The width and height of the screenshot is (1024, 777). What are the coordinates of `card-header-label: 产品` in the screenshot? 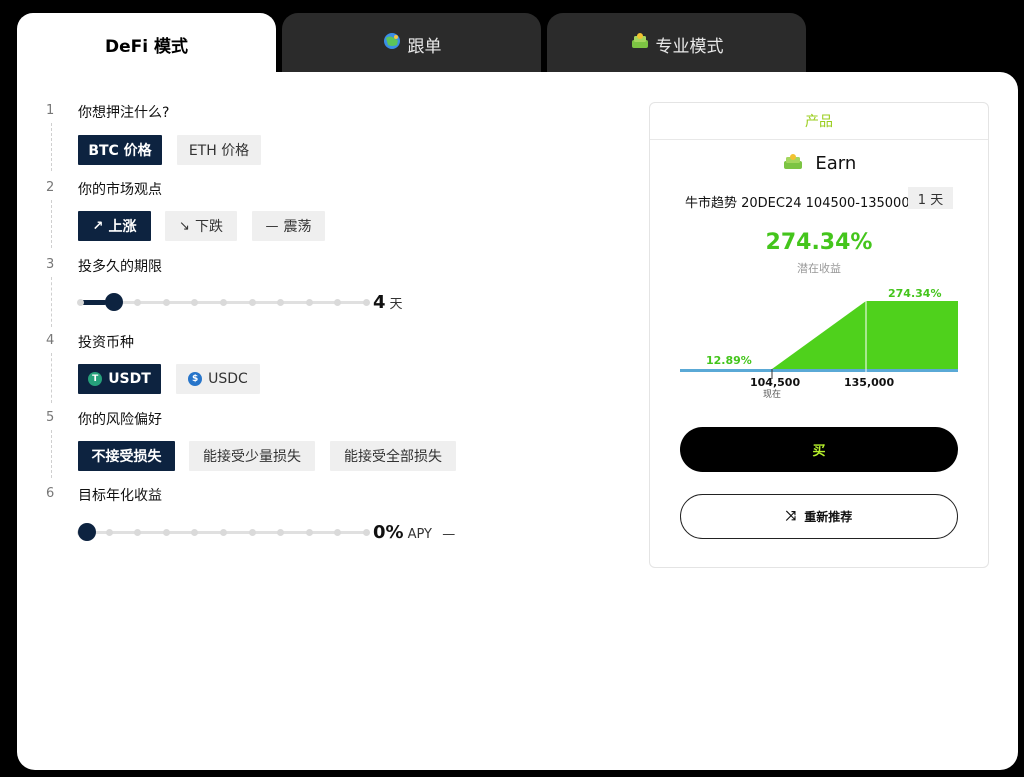 It's located at (819, 122).